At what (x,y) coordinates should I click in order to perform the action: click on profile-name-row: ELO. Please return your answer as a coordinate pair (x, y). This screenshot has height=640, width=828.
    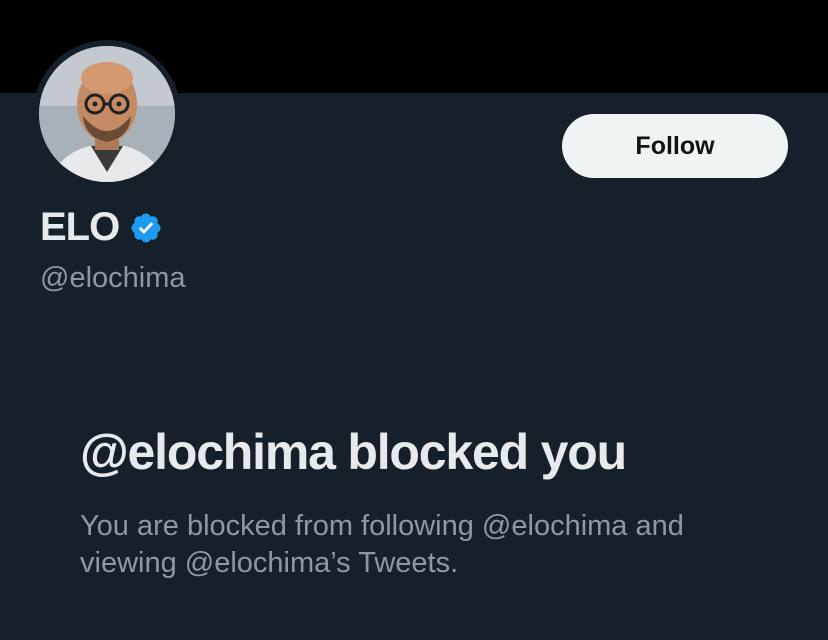
    Looking at the image, I should click on (101, 227).